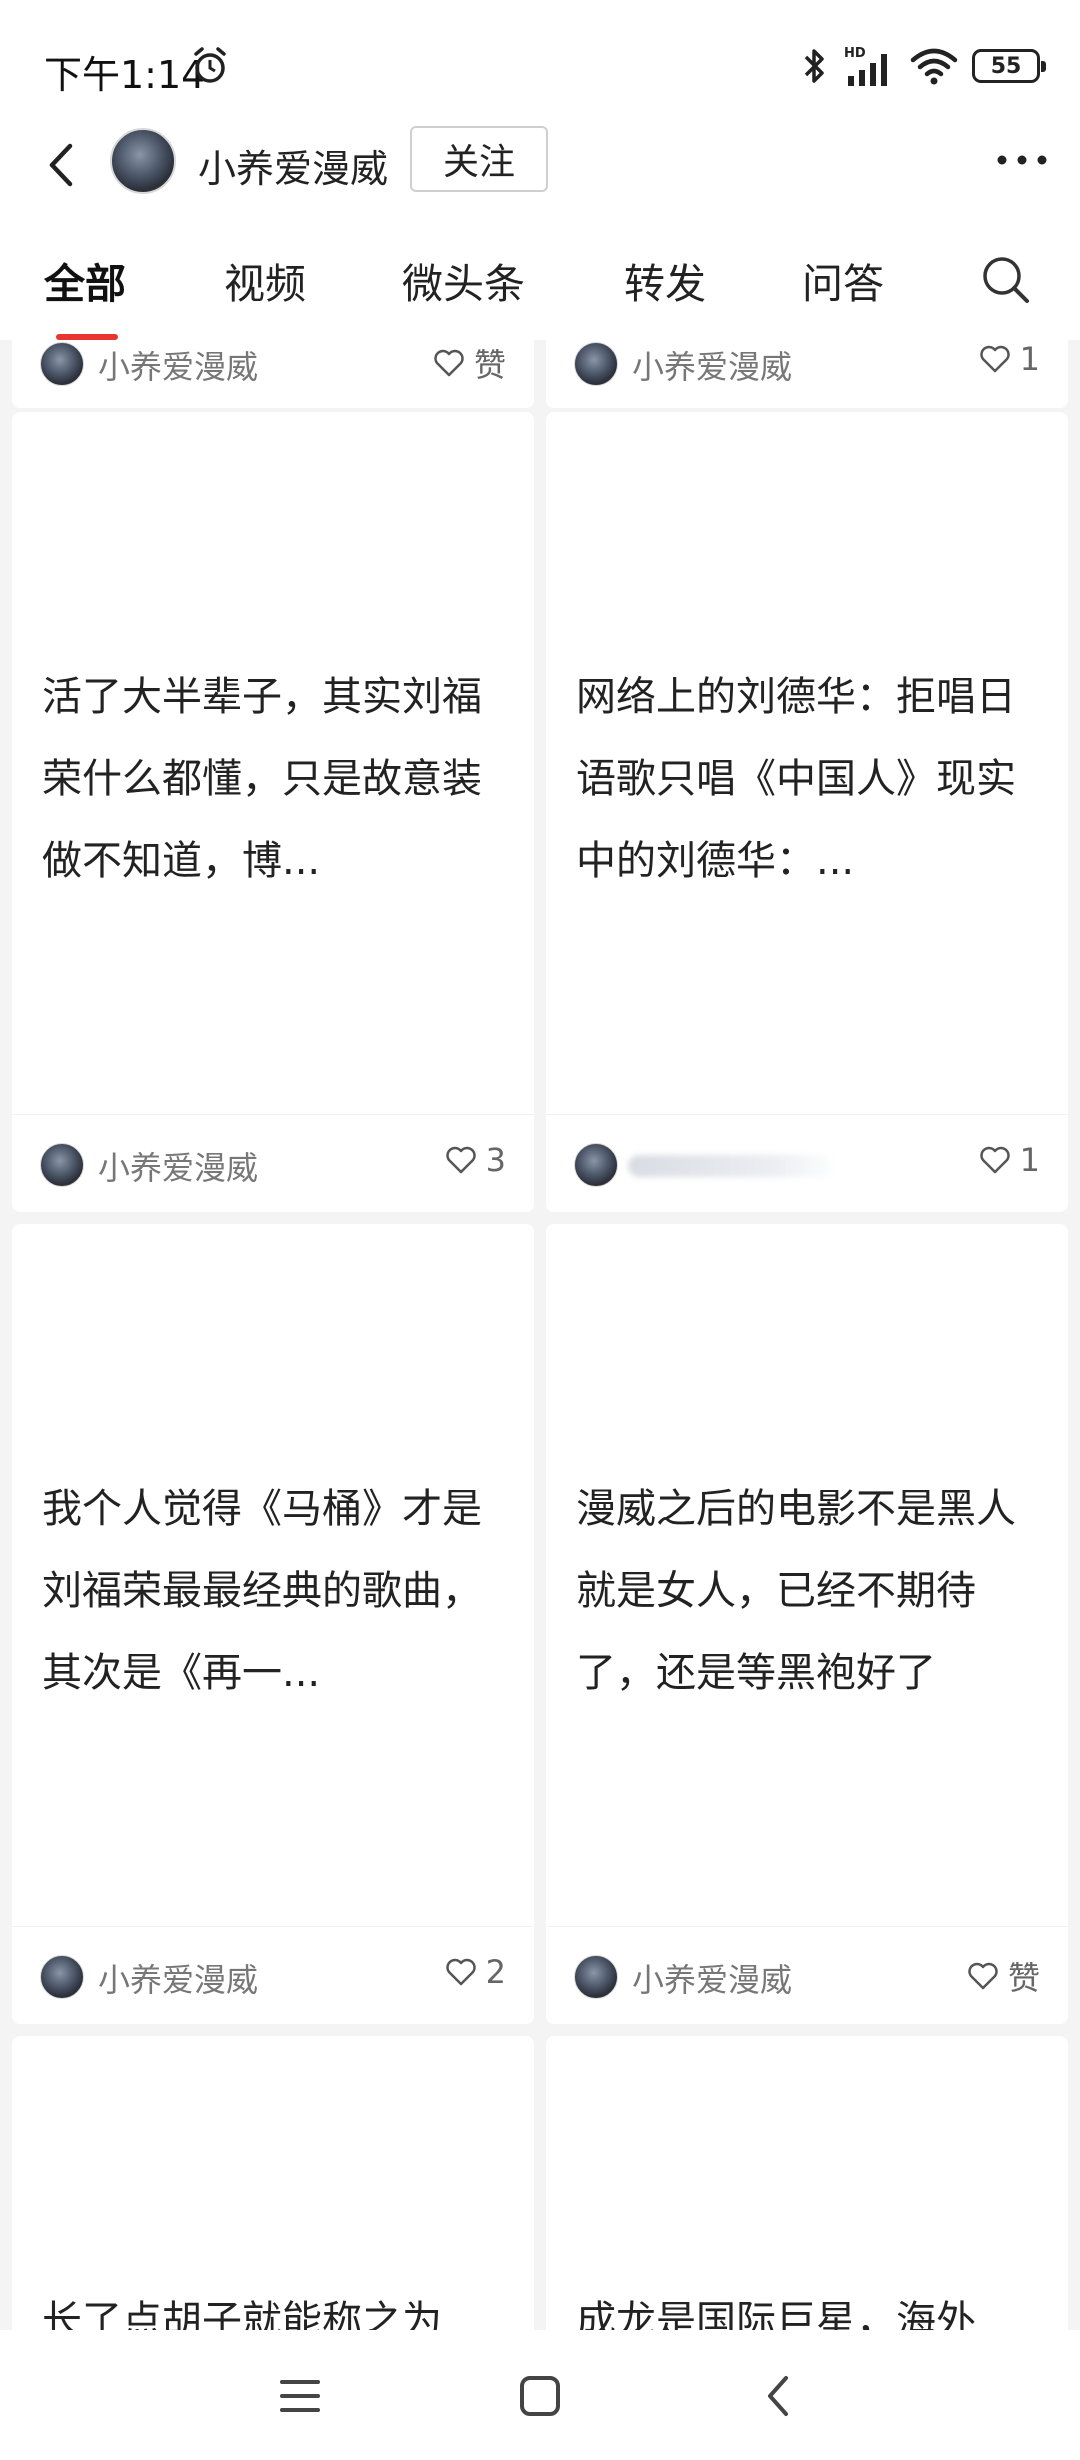  I want to click on battery-indicator: 55, so click(1009, 66).